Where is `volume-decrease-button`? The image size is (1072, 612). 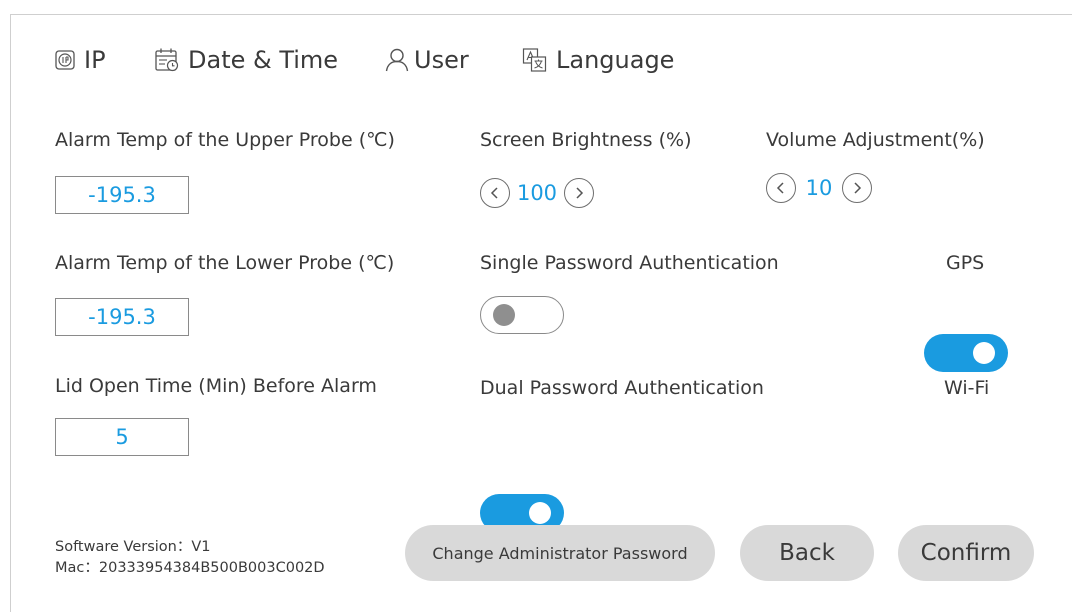
volume-decrease-button is located at coordinates (781, 188).